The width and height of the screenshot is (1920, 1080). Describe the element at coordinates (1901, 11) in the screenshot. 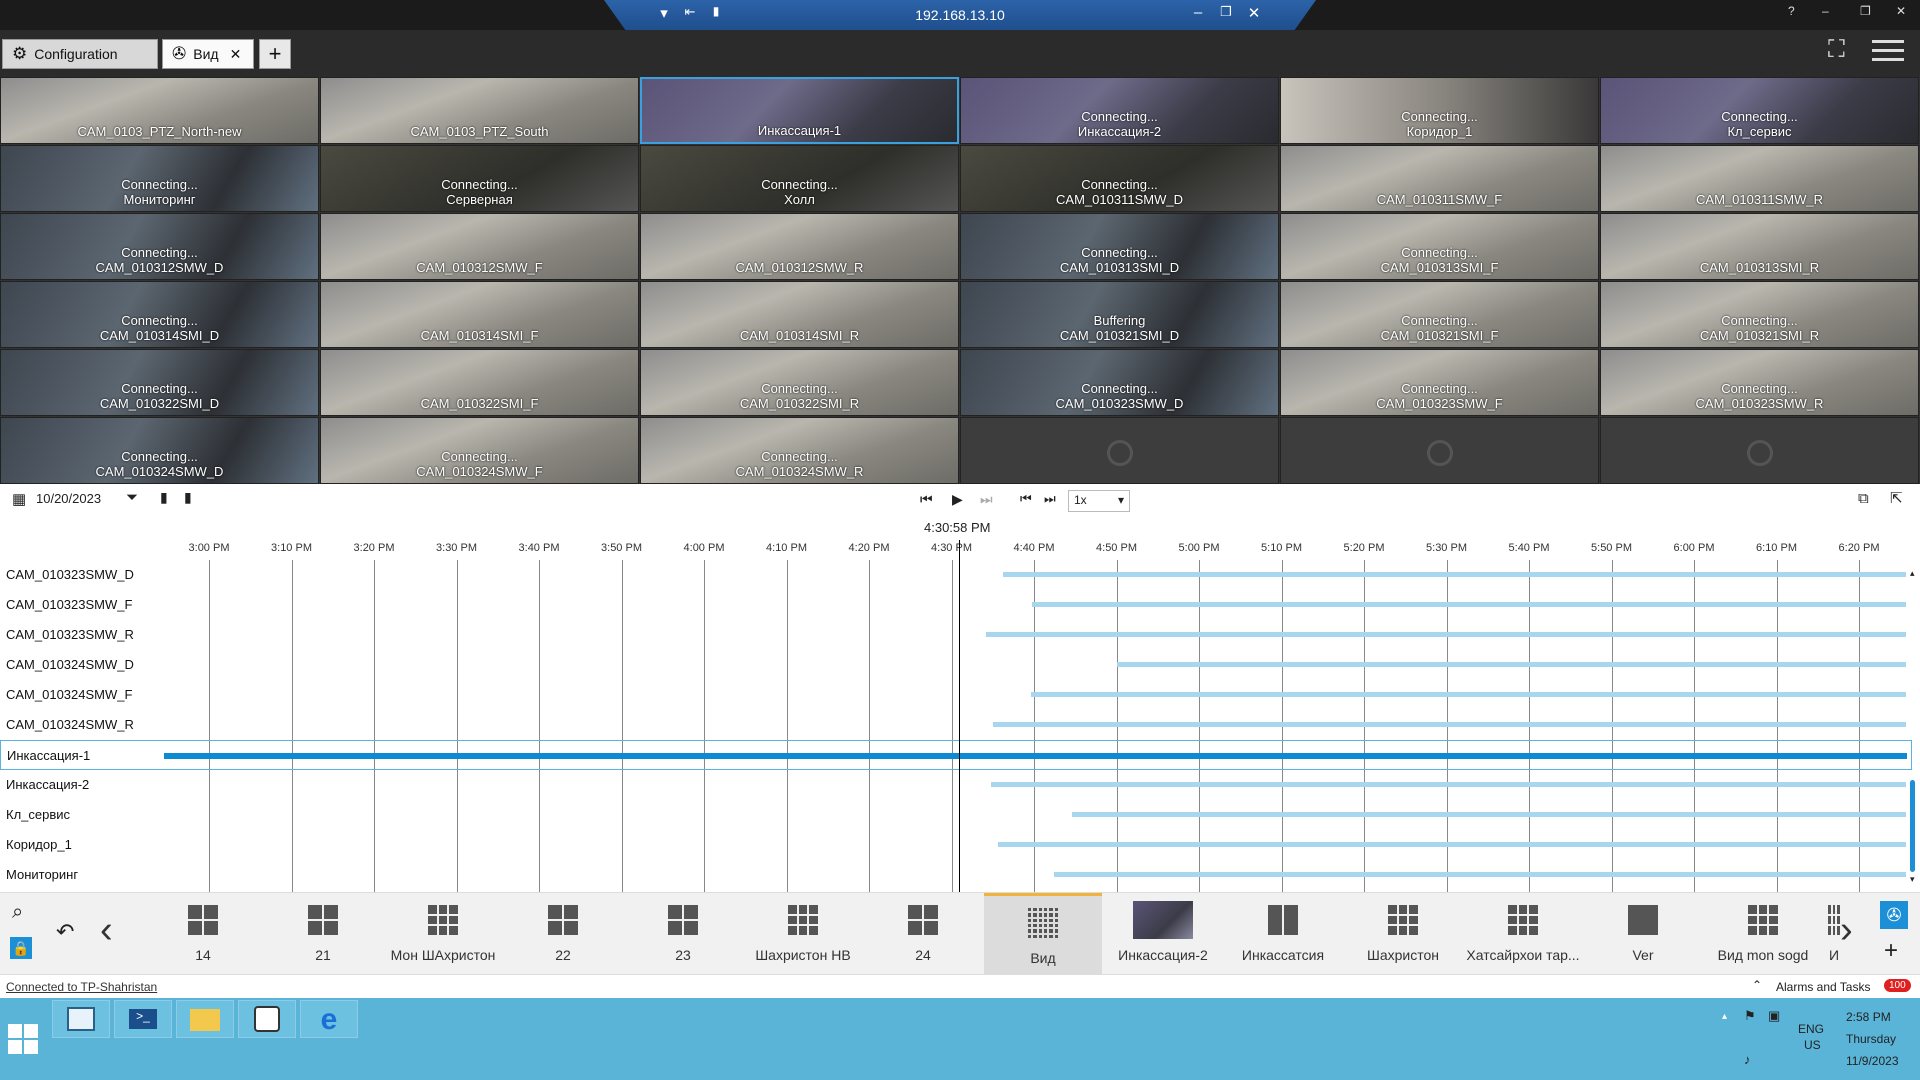

I see `app-close-icon: ✕` at that location.